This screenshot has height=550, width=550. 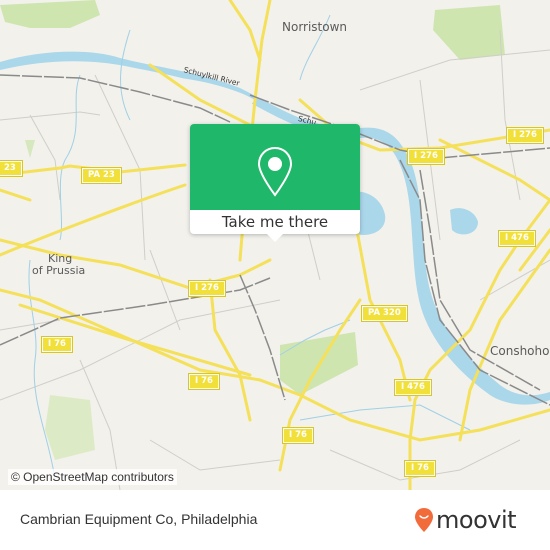 I want to click on lake, so click(x=464, y=221).